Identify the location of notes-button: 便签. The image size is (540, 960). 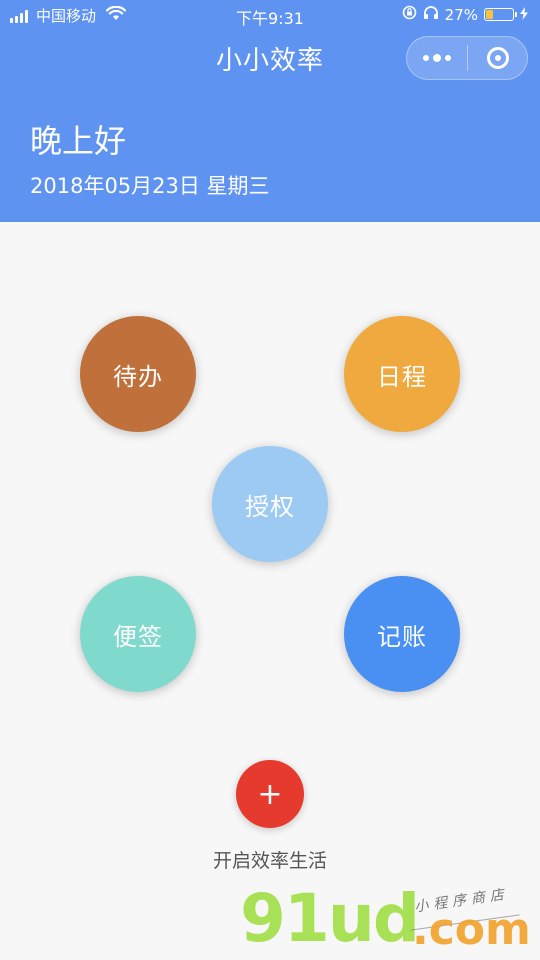
(138, 634).